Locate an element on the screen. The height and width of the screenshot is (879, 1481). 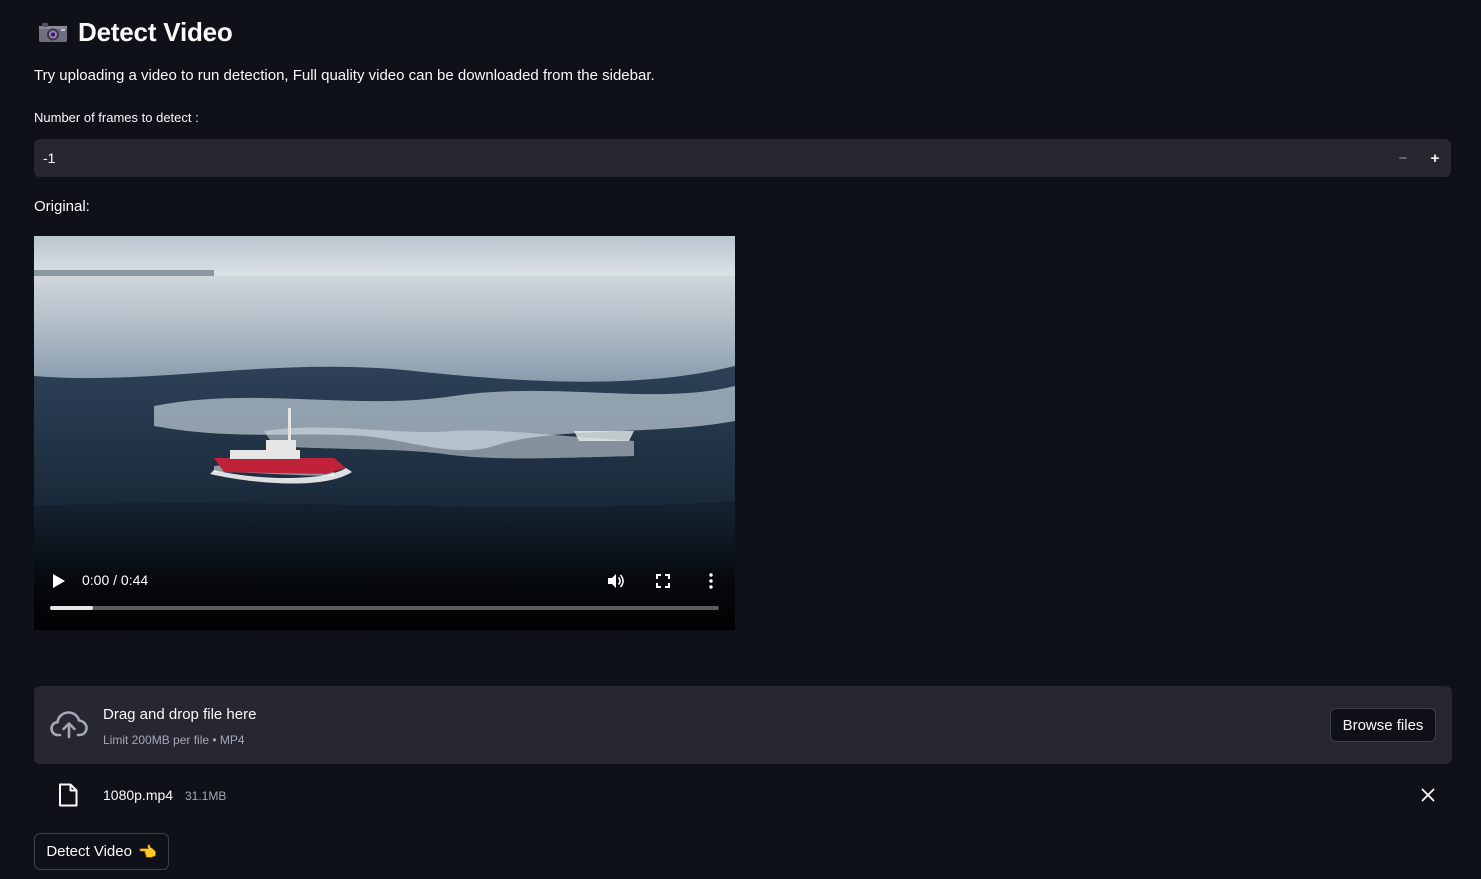
volume-button is located at coordinates (615, 581).